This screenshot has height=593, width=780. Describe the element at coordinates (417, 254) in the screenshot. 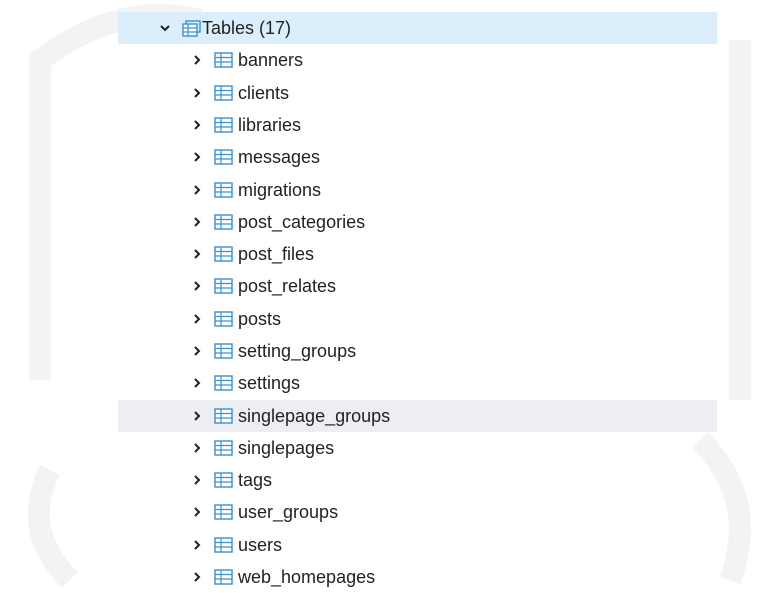

I see `tree-node-table: post_files` at that location.